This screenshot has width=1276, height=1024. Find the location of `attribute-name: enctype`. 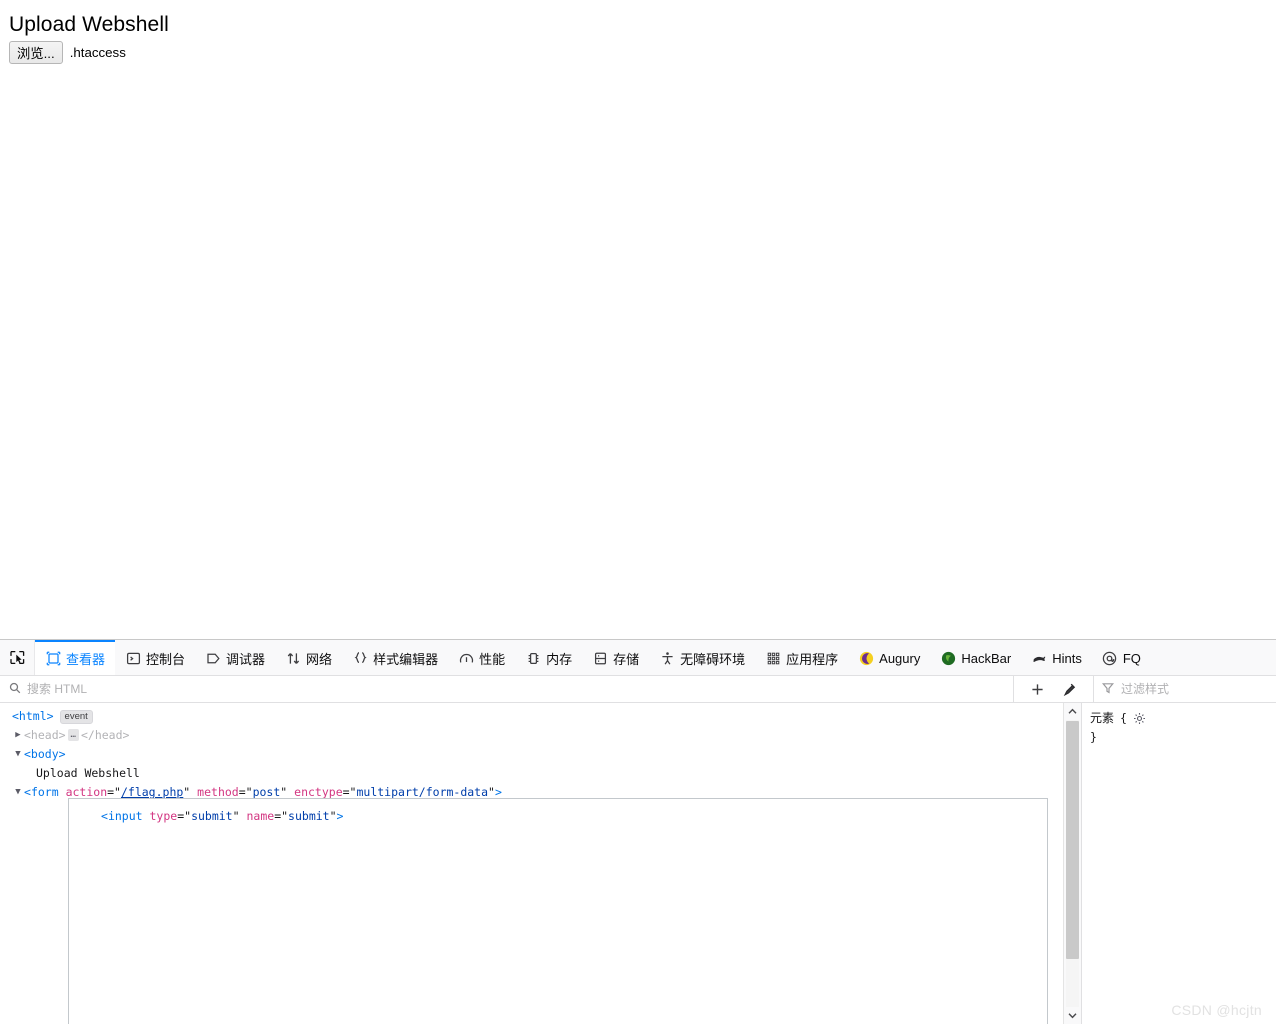

attribute-name: enctype is located at coordinates (318, 792).